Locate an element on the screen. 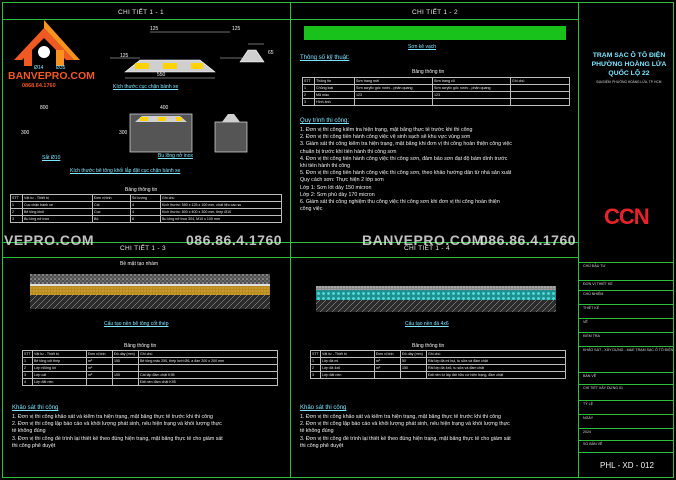  paint-line-sample is located at coordinates (435, 33).